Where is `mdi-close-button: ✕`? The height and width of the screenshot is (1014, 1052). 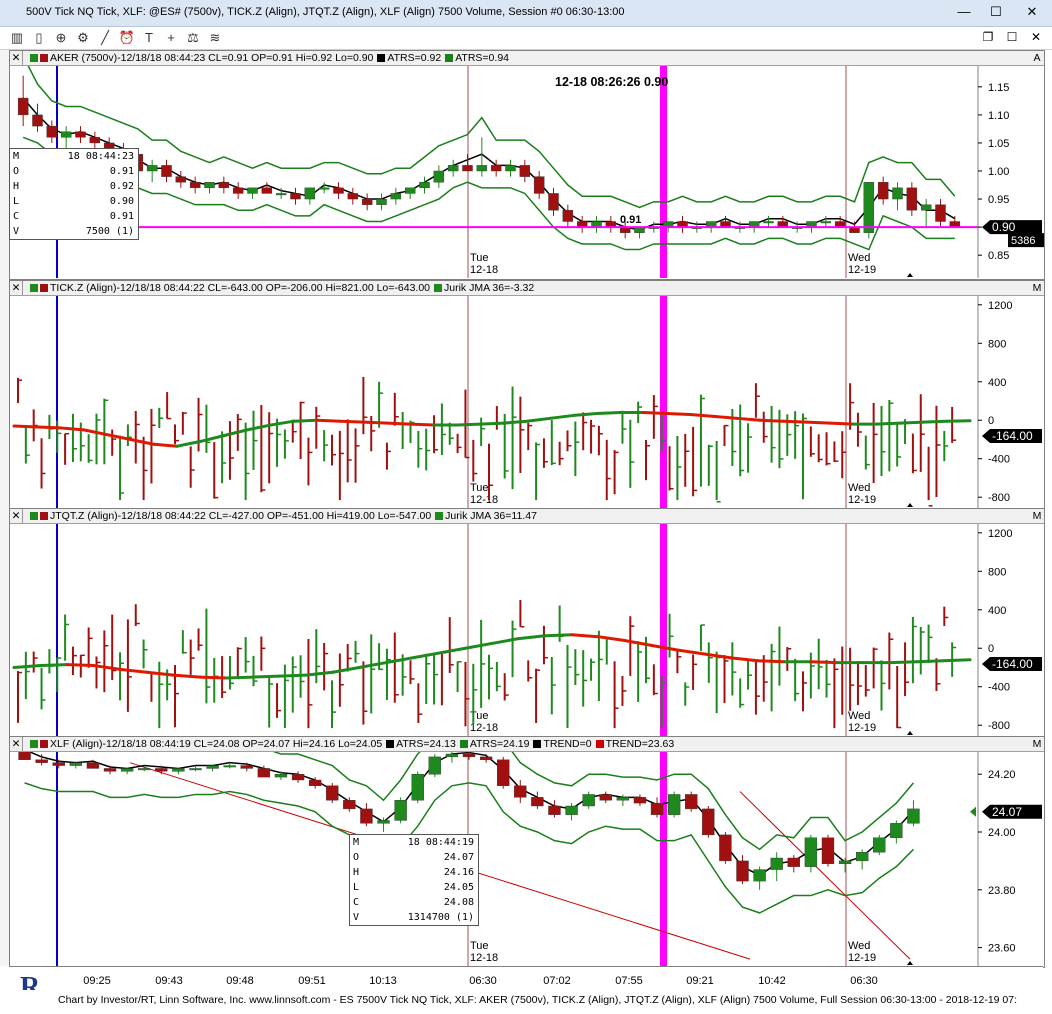
mdi-close-button: ✕ is located at coordinates (1036, 37).